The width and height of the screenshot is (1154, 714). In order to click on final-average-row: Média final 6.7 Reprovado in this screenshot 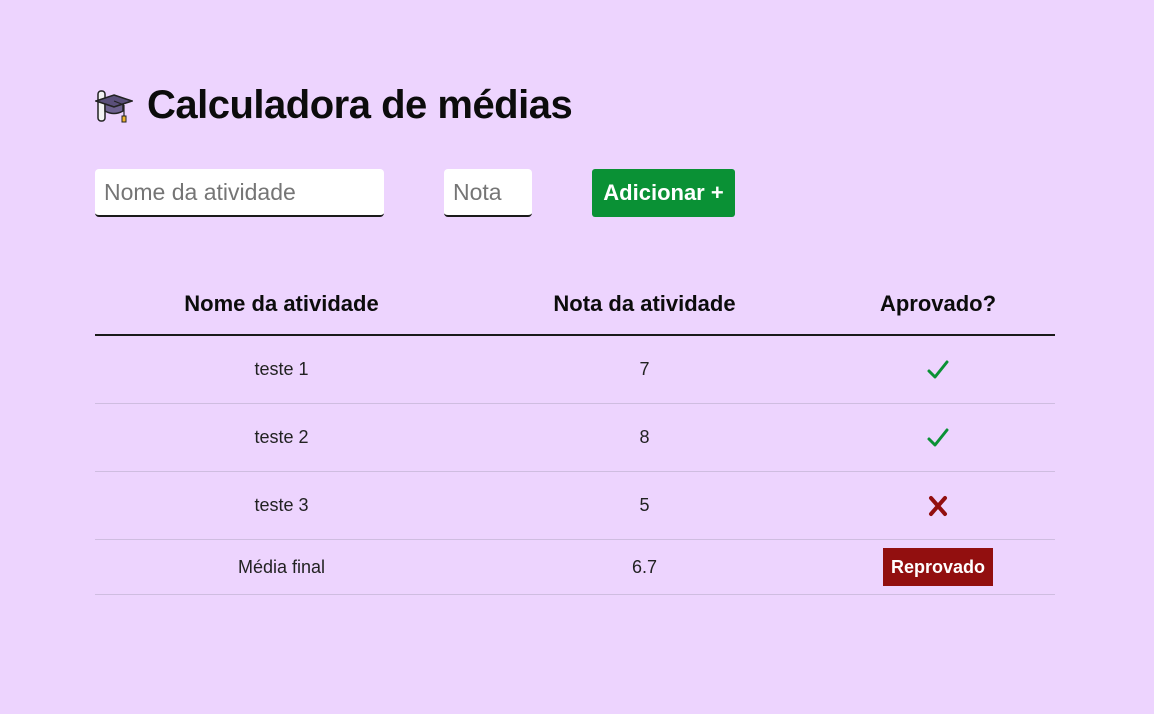, I will do `click(575, 567)`.